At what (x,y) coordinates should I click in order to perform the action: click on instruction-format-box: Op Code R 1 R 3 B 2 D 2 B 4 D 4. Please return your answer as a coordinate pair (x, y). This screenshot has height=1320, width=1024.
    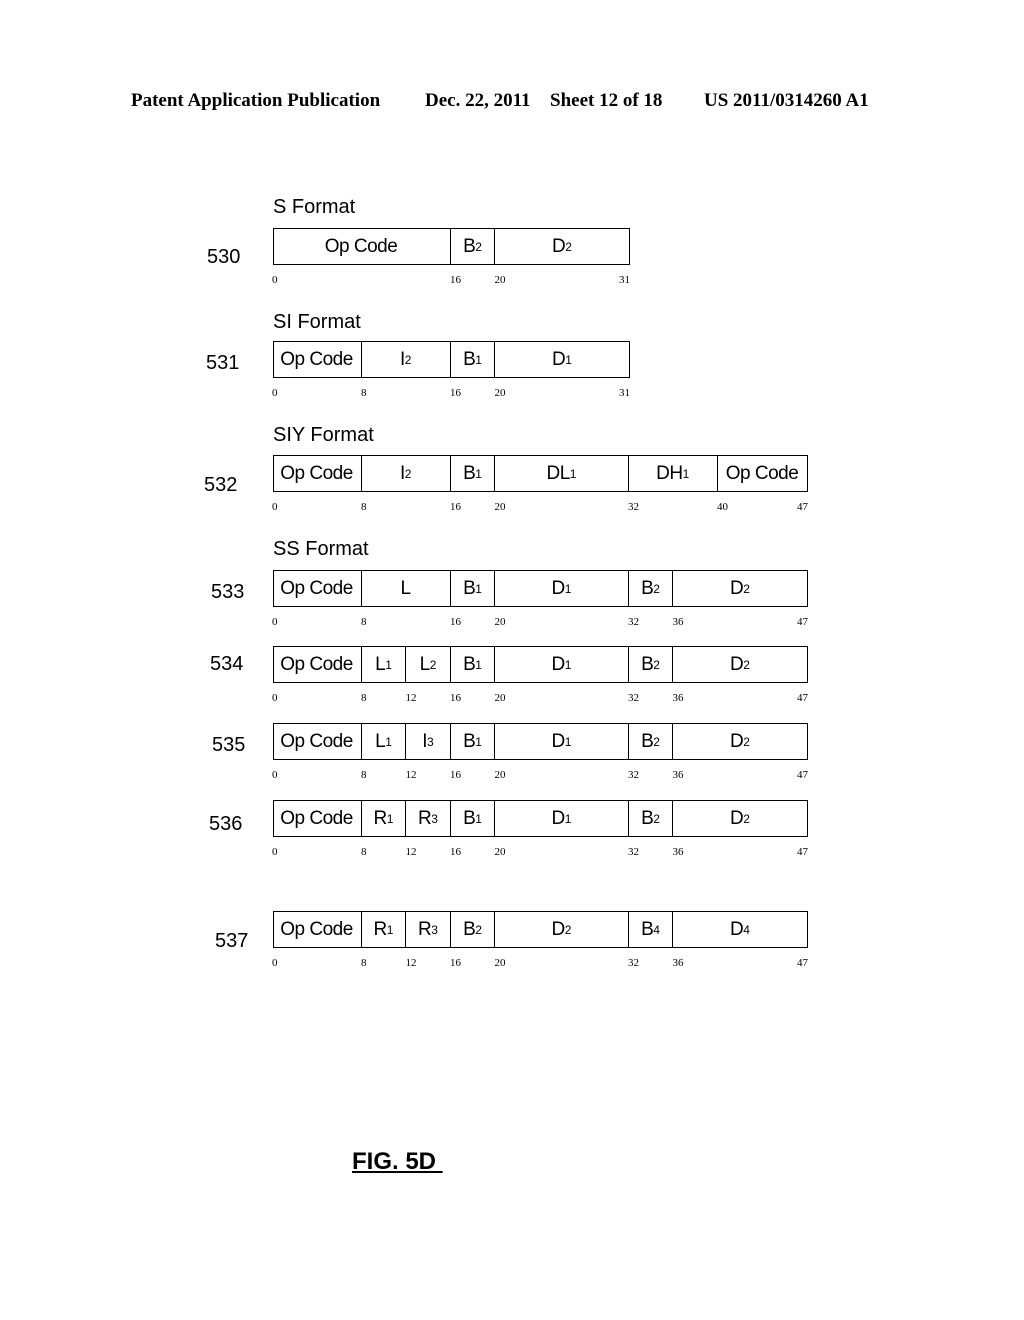
    Looking at the image, I should click on (540, 929).